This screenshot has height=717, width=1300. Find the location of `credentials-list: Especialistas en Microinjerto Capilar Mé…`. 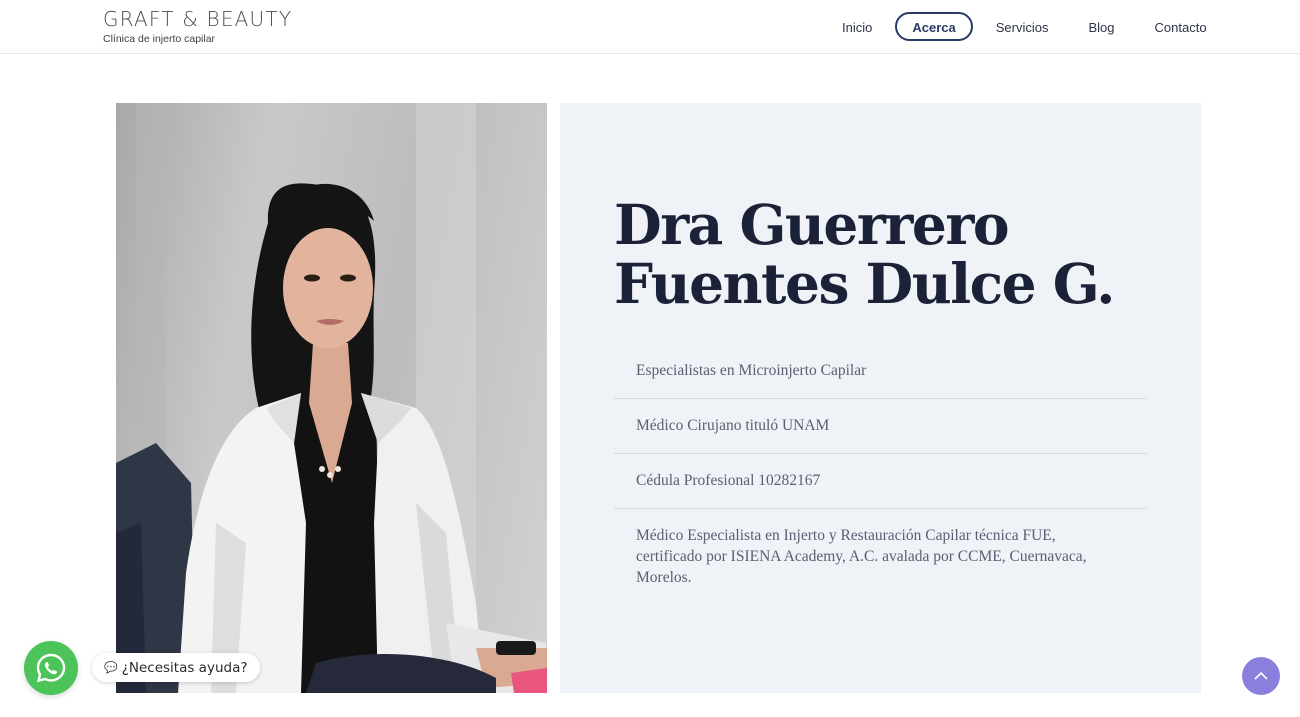

credentials-list: Especialistas en Microinjerto Capilar Mé… is located at coordinates (880, 474).